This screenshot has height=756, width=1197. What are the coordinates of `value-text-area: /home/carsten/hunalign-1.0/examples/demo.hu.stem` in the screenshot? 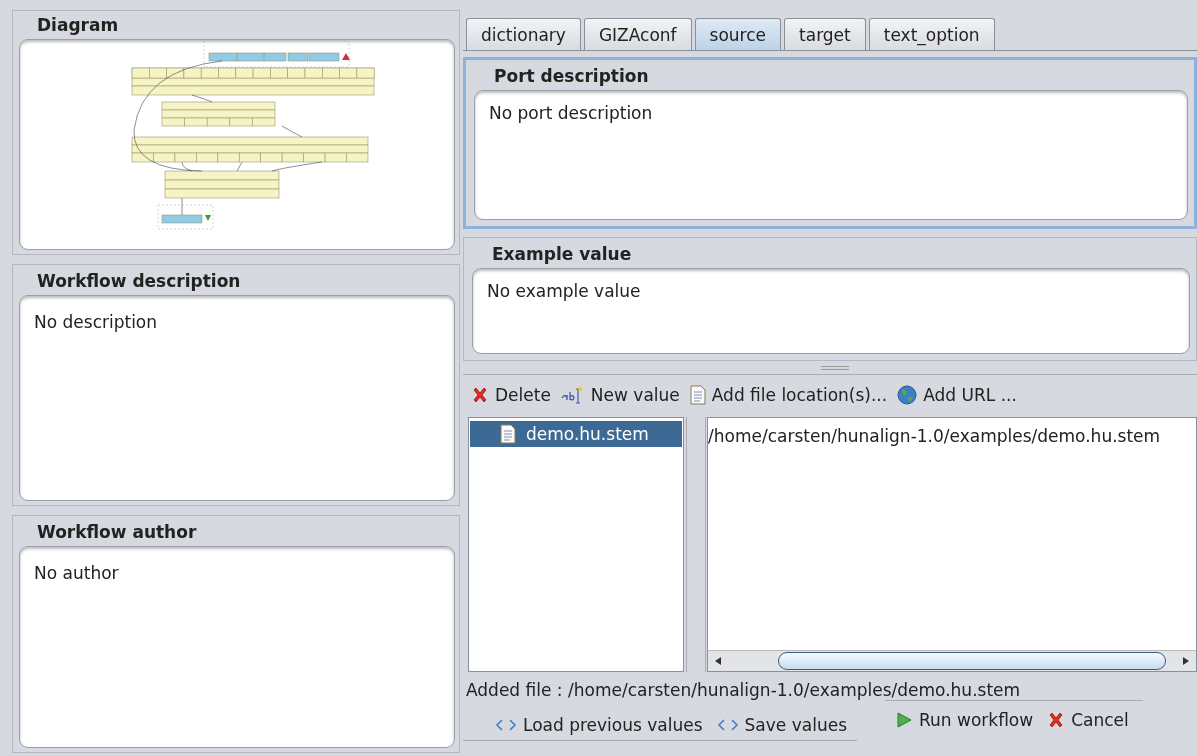 It's located at (952, 544).